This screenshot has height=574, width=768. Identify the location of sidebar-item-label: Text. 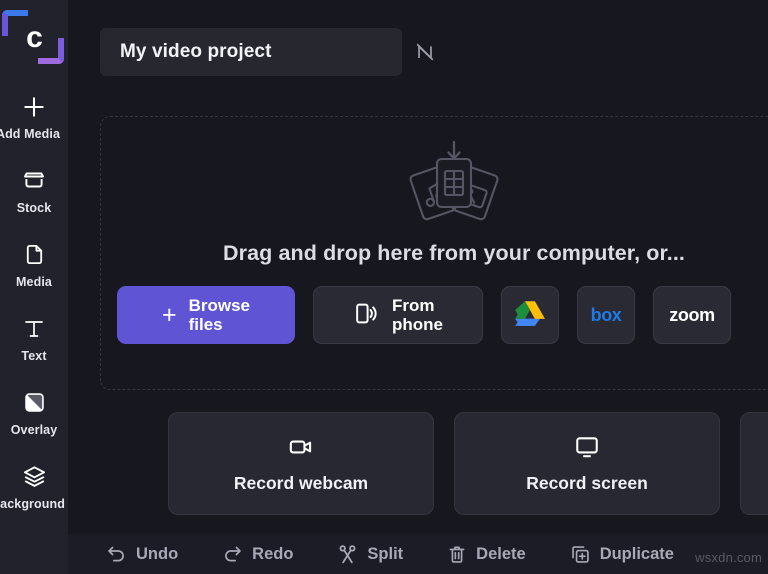
(34, 355).